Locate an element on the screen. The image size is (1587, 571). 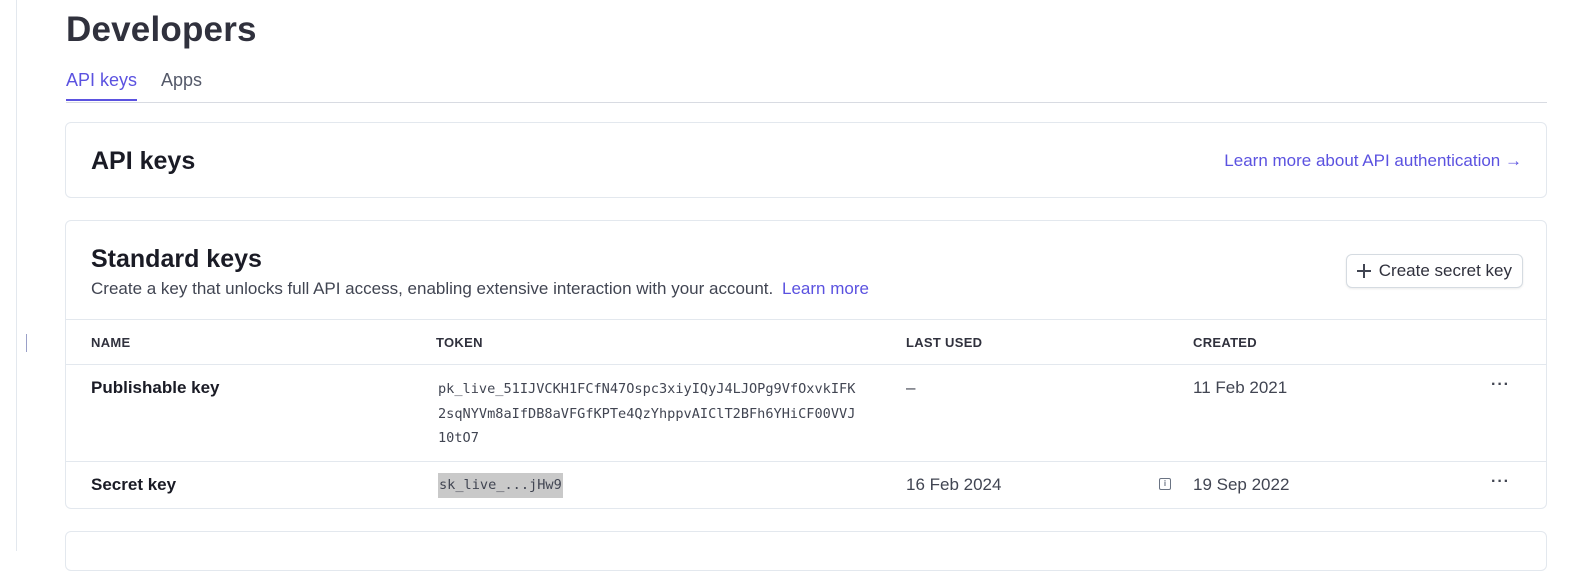
key-token-masked: sk_live_...jHw9 is located at coordinates (500, 485).